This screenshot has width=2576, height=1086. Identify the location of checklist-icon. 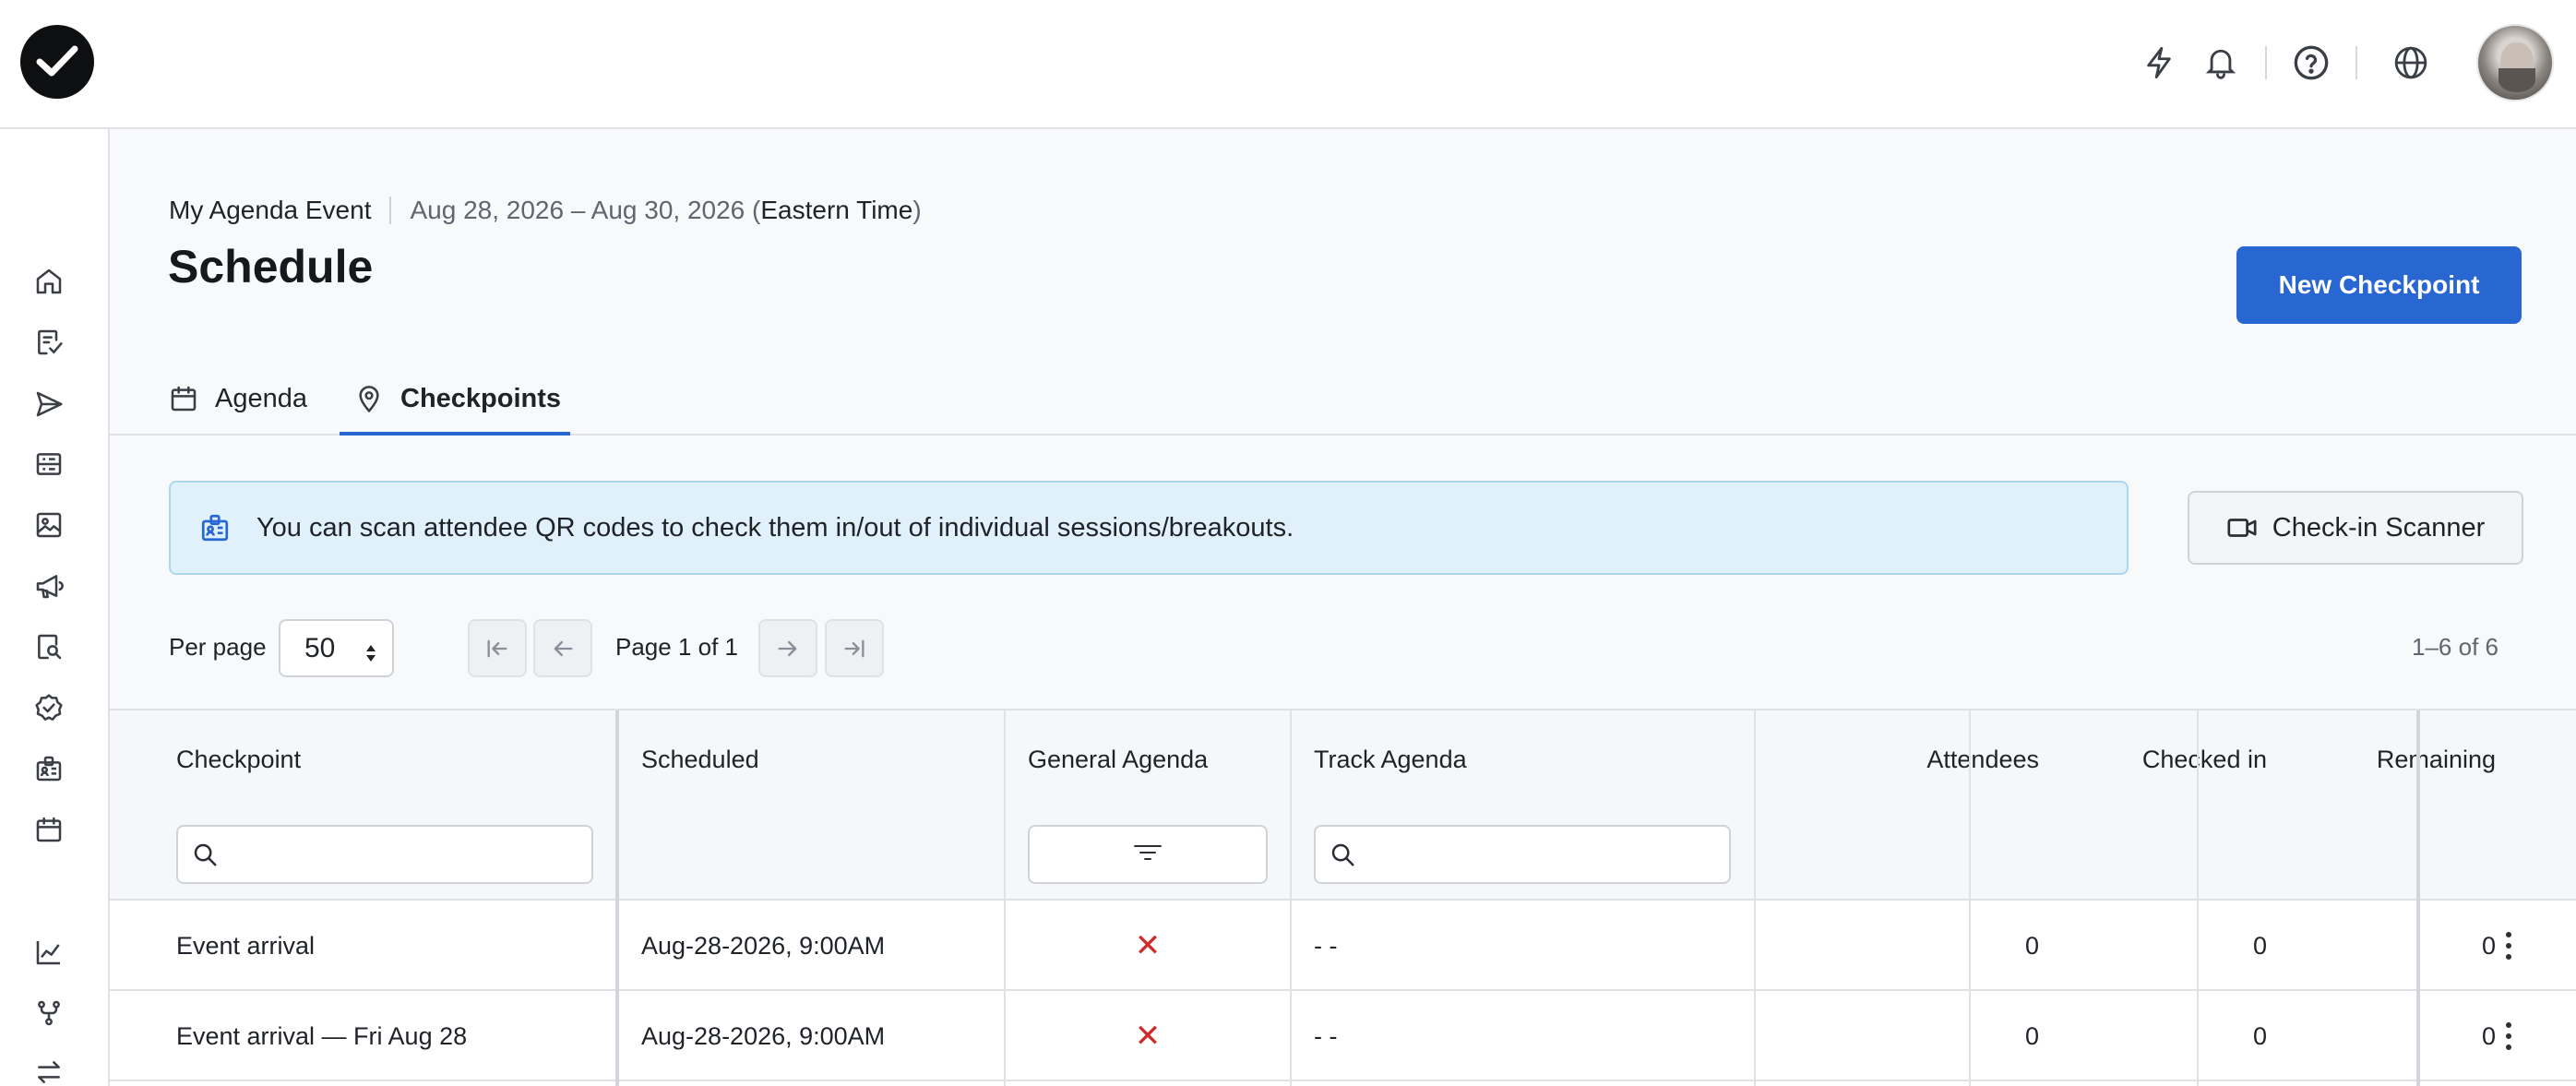
(48, 342).